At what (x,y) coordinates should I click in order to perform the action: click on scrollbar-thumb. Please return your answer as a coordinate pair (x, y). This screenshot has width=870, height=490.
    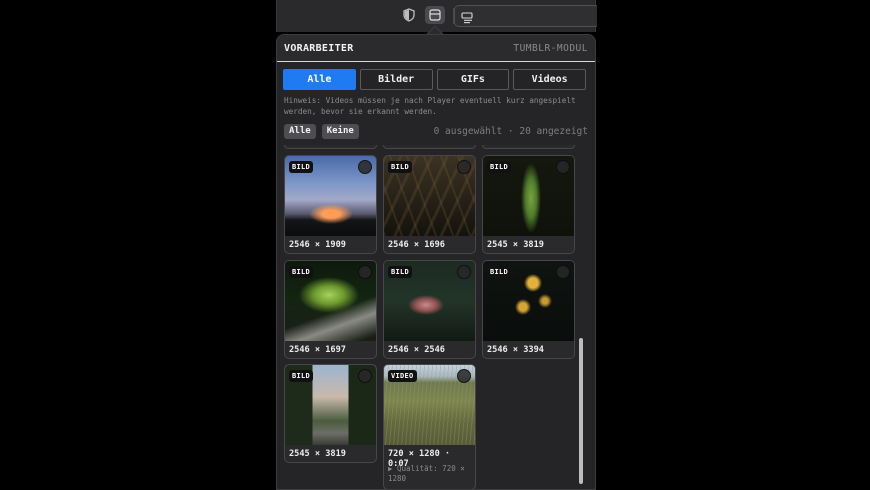
    Looking at the image, I should click on (581, 411).